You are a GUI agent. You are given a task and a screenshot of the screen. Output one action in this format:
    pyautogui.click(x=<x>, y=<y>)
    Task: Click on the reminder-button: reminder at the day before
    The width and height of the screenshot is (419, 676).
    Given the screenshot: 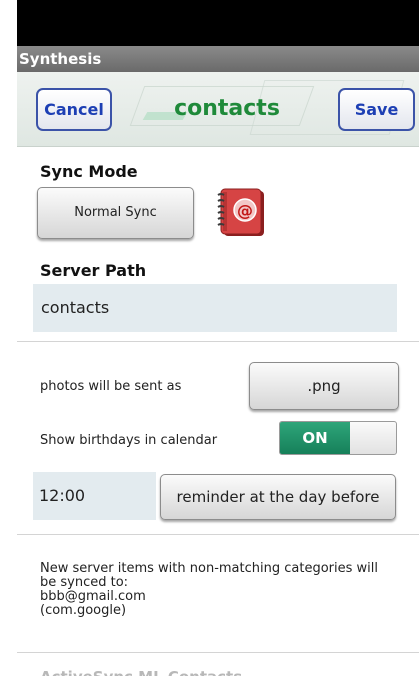 What is the action you would take?
    pyautogui.click(x=278, y=497)
    